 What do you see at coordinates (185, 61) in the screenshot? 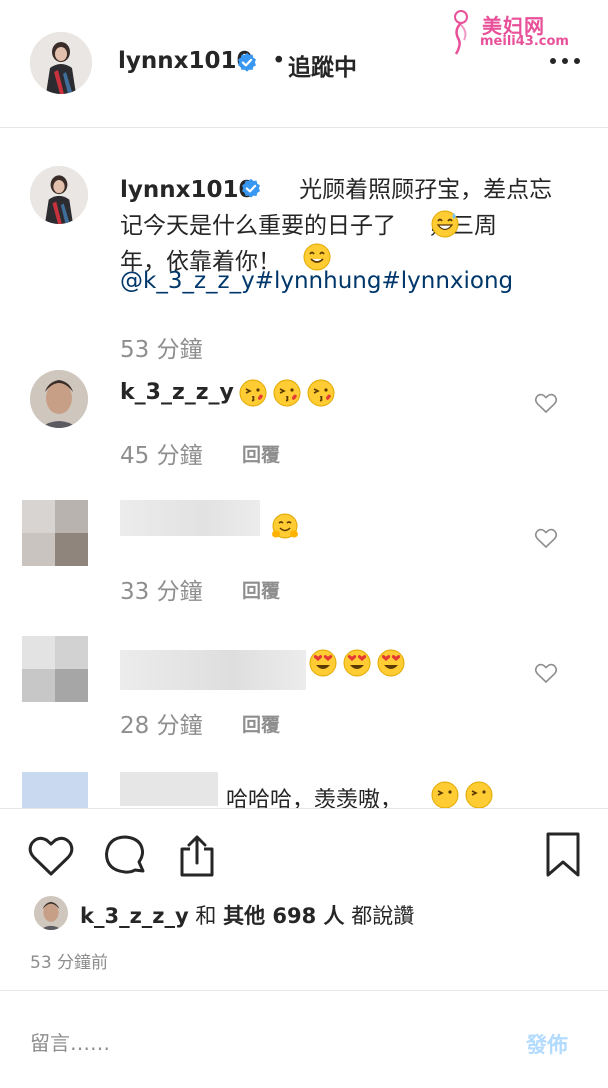
I see `header-username: lynnx1010` at bounding box center [185, 61].